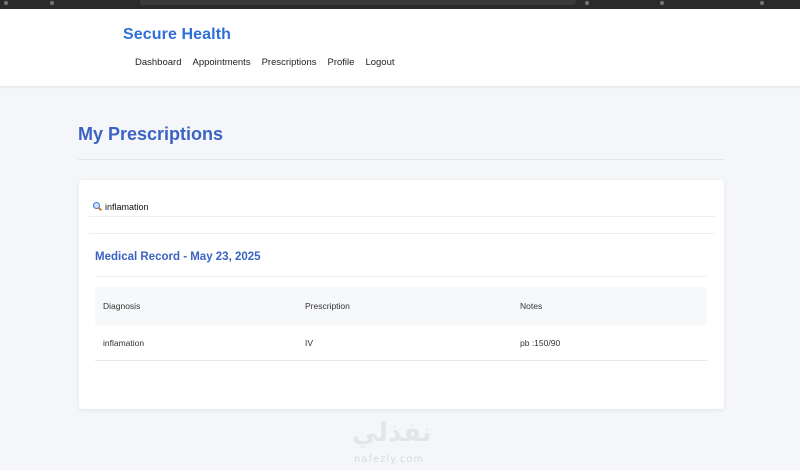 This screenshot has height=470, width=800. Describe the element at coordinates (531, 306) in the screenshot. I see `column-header-notes: Notes` at that location.